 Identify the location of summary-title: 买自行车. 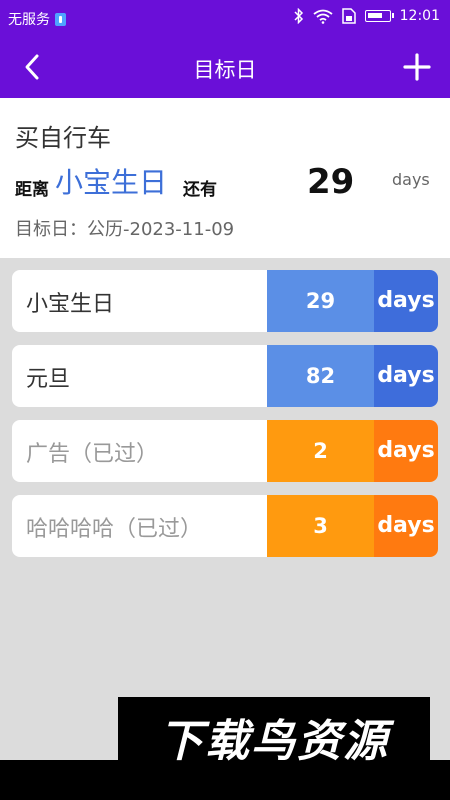
(63, 138).